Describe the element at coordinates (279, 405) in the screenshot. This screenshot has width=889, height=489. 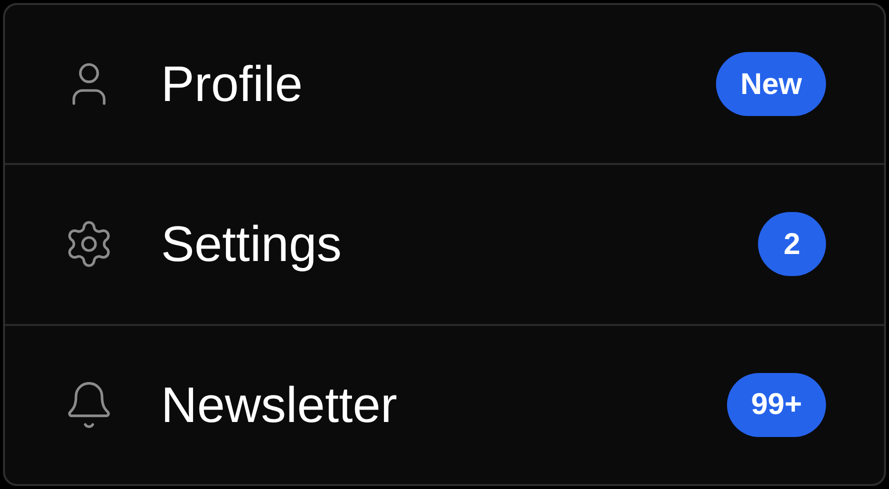
I see `menu-label: Newsletter` at that location.